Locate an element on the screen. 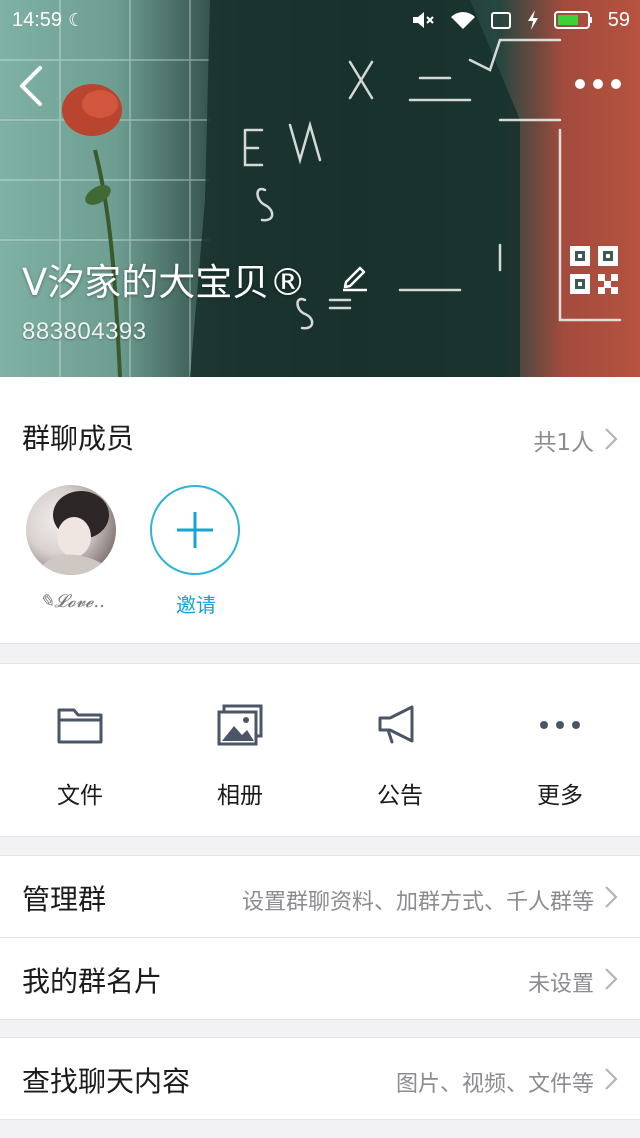 Image resolution: width=640 pixels, height=1138 pixels. mute-icon is located at coordinates (423, 20).